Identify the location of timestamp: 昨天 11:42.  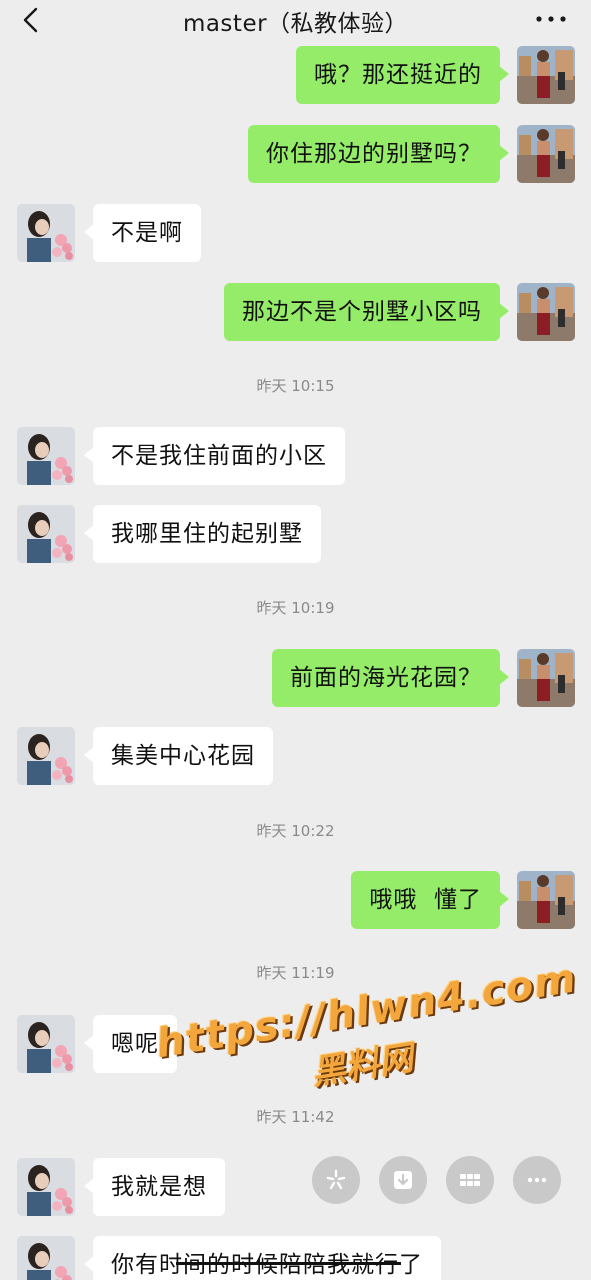
(295, 1117).